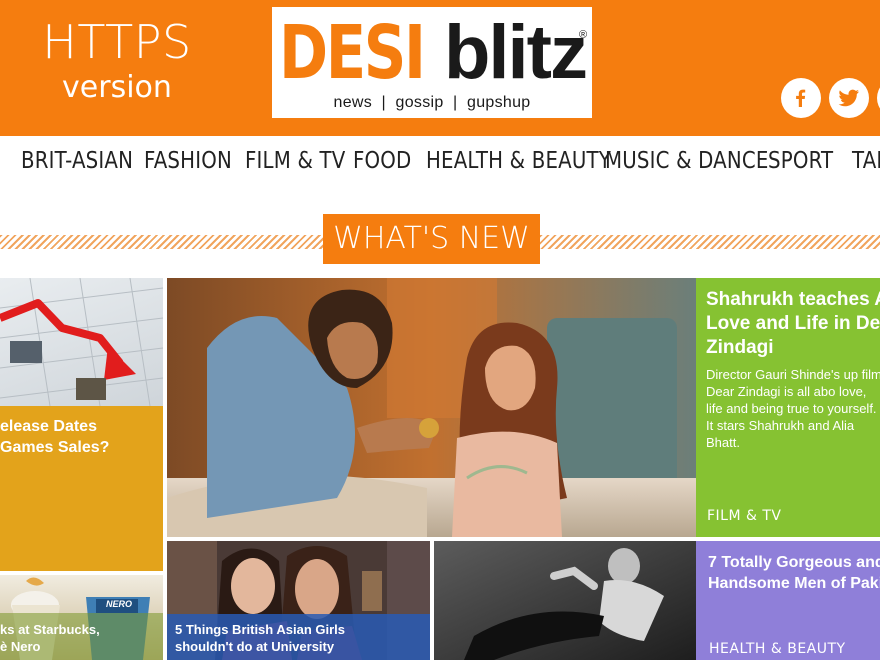 This screenshot has width=880, height=660. Describe the element at coordinates (117, 42) in the screenshot. I see `https-title: HTTPS` at that location.